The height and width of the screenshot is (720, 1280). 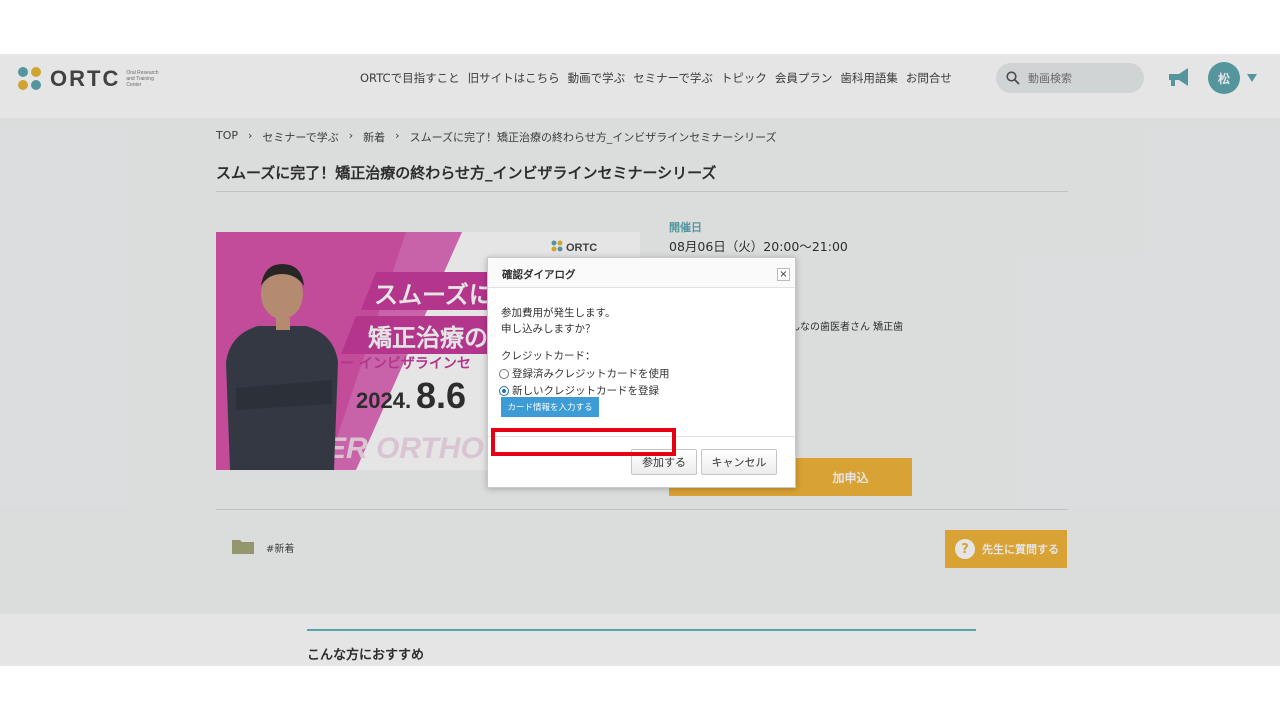 I want to click on radio-existing-card: 登録済みクレジットカードを使用, so click(x=584, y=373).